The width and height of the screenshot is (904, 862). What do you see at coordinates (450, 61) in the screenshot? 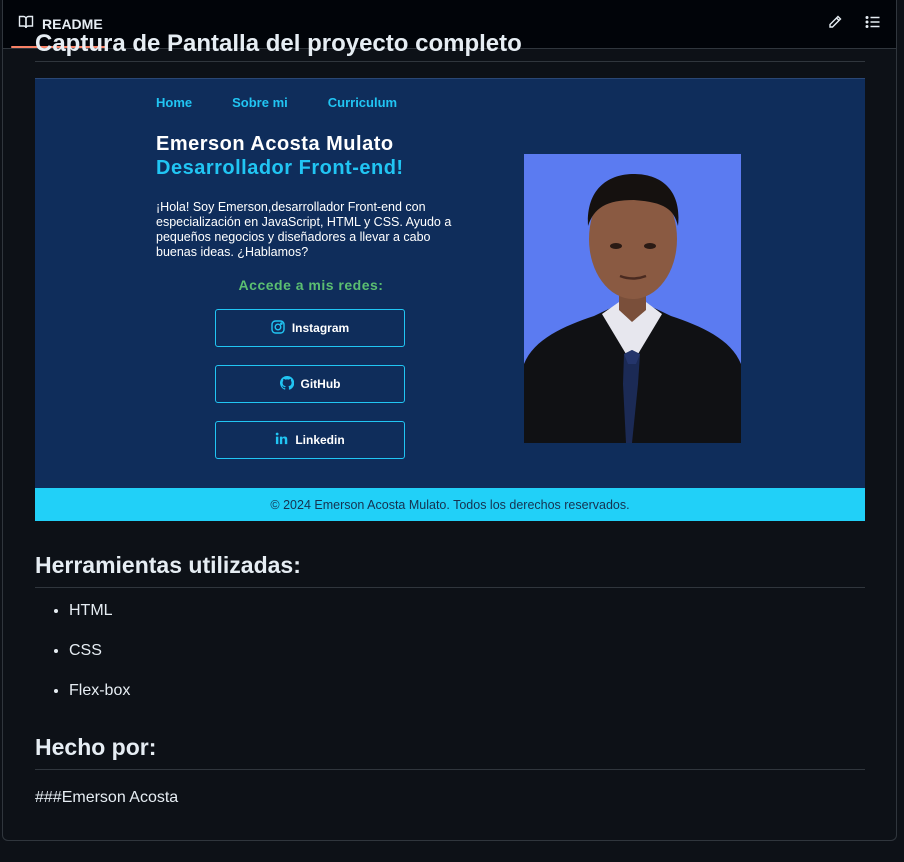
I see `heading-rule` at bounding box center [450, 61].